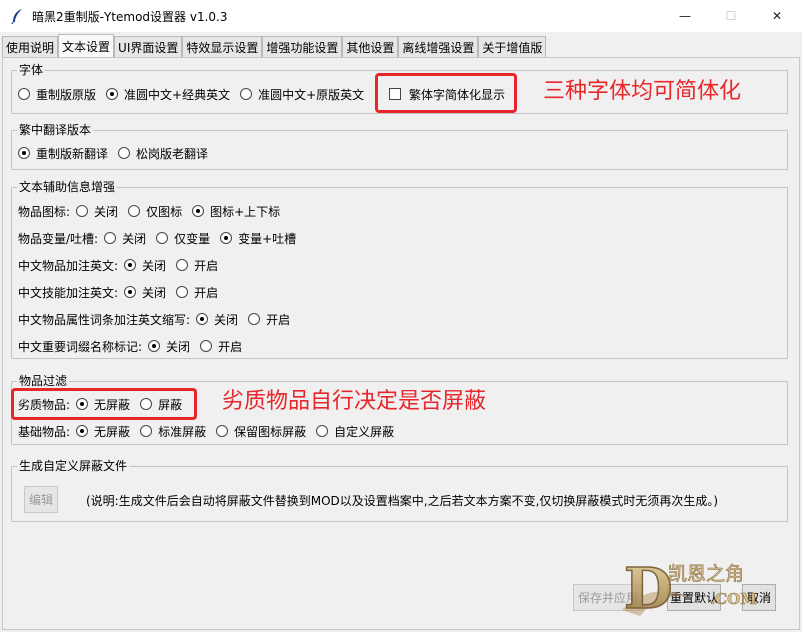 The width and height of the screenshot is (802, 632). Describe the element at coordinates (44, 431) in the screenshot. I see `base-items-label: 基础物品:` at that location.